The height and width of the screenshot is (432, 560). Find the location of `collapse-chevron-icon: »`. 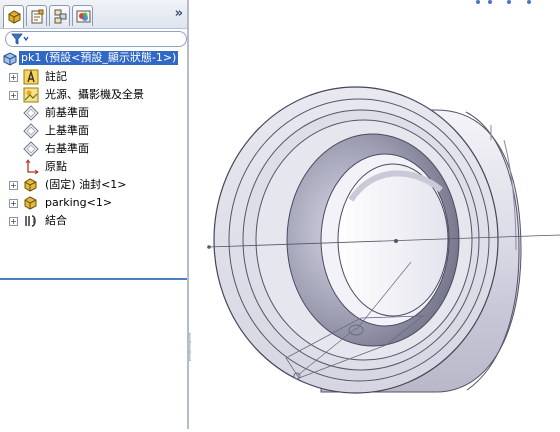

collapse-chevron-icon: » is located at coordinates (179, 13).